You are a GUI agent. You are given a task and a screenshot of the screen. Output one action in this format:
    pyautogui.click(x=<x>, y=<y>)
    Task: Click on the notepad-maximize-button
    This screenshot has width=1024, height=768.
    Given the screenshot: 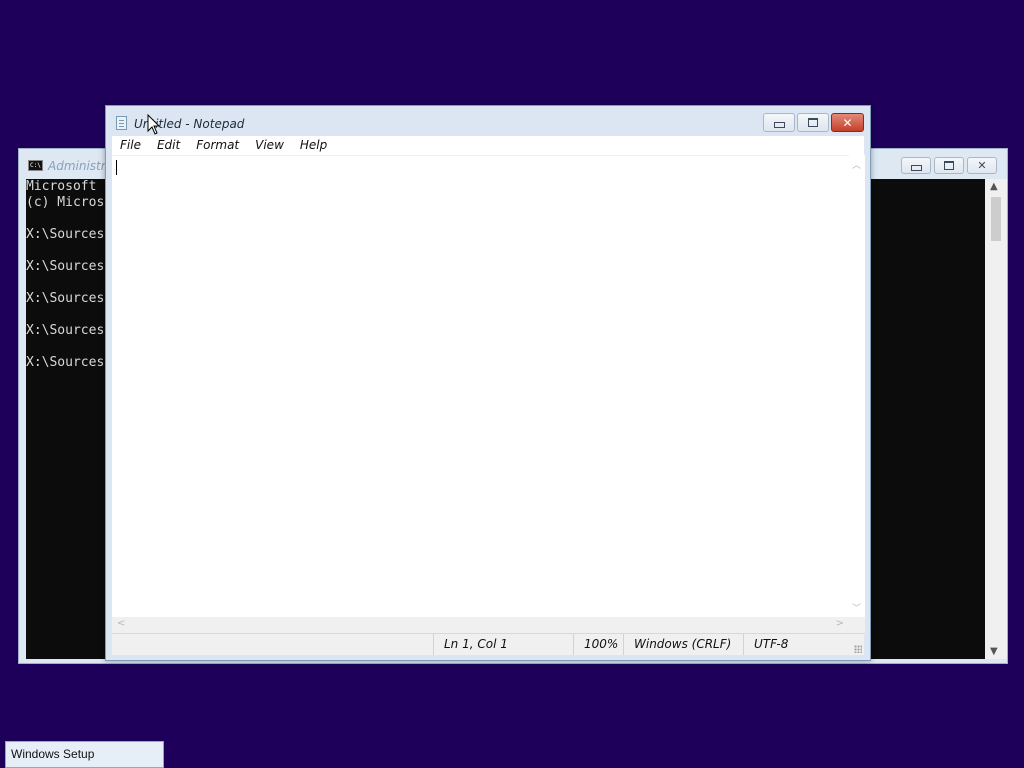 What is the action you would take?
    pyautogui.click(x=813, y=122)
    